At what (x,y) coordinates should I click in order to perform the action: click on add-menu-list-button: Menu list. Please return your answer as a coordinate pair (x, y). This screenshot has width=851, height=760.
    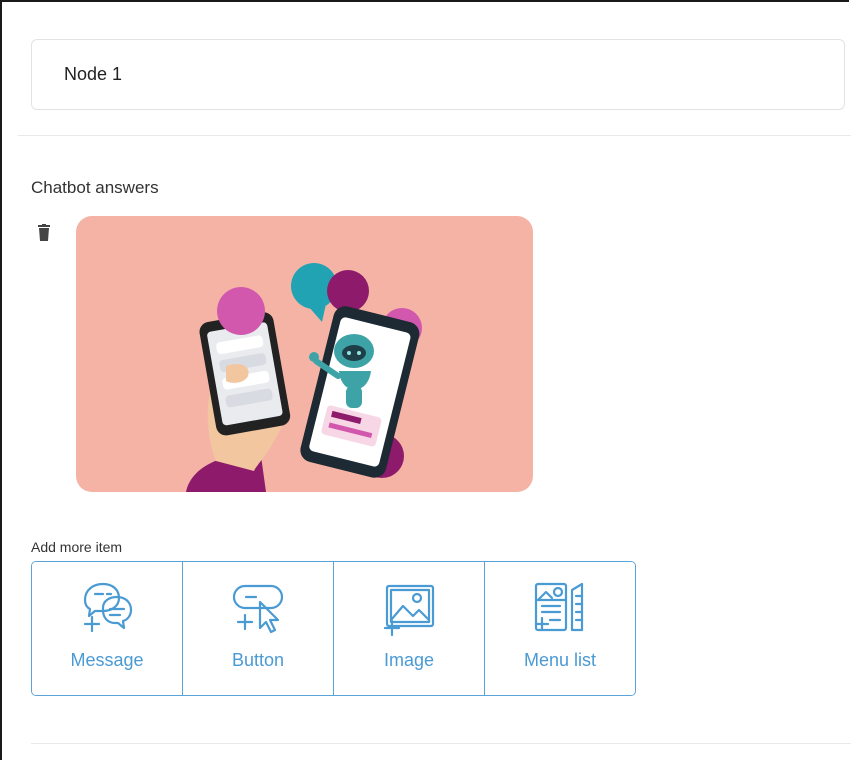
    Looking at the image, I should click on (560, 628).